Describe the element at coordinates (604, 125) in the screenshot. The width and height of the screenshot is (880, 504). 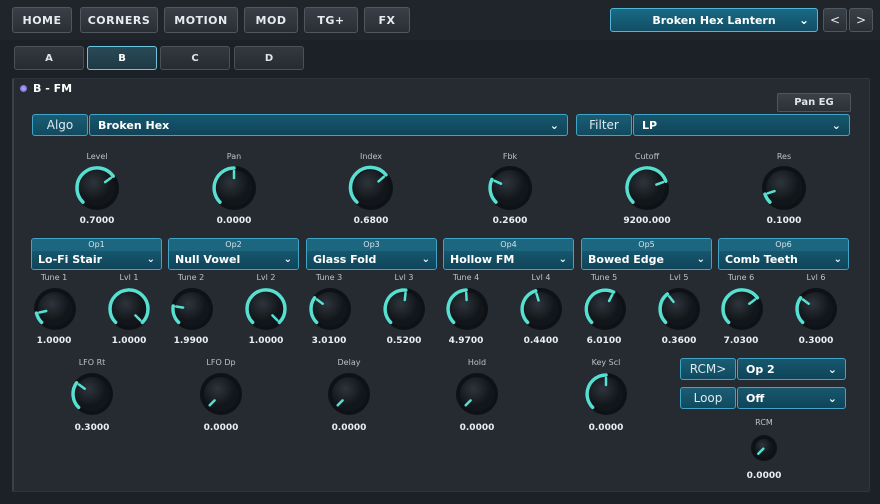
I see `filter-label: Filter` at that location.